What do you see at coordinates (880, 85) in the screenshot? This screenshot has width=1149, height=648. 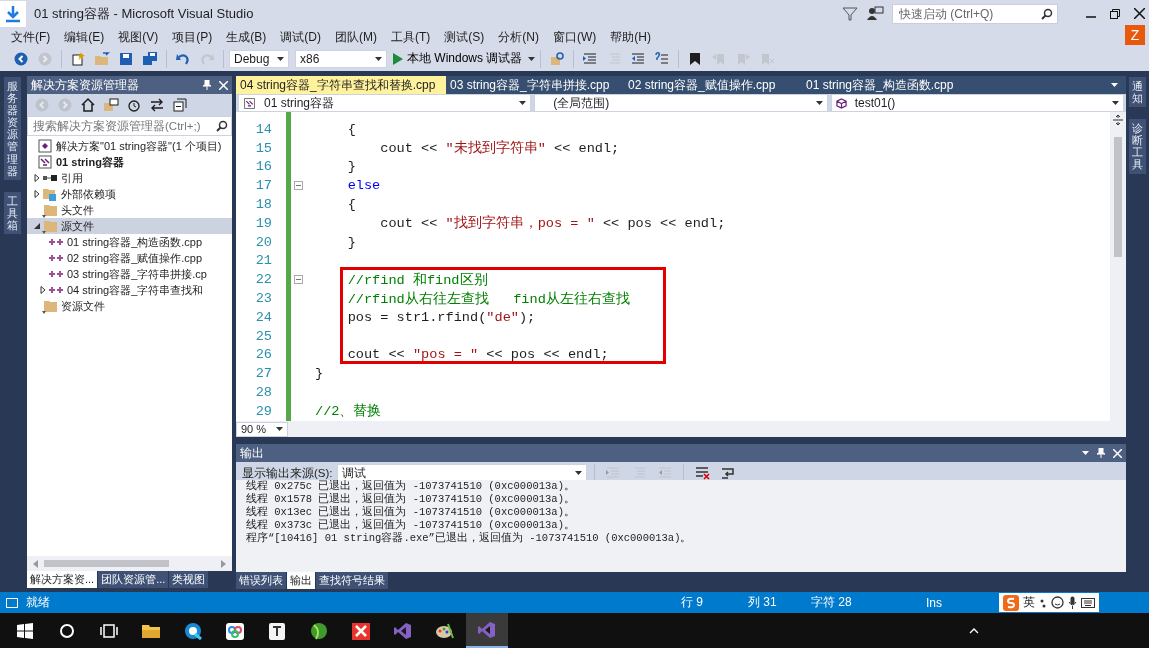 I see `document-tab: 01 string容器_构造函数.cpp` at bounding box center [880, 85].